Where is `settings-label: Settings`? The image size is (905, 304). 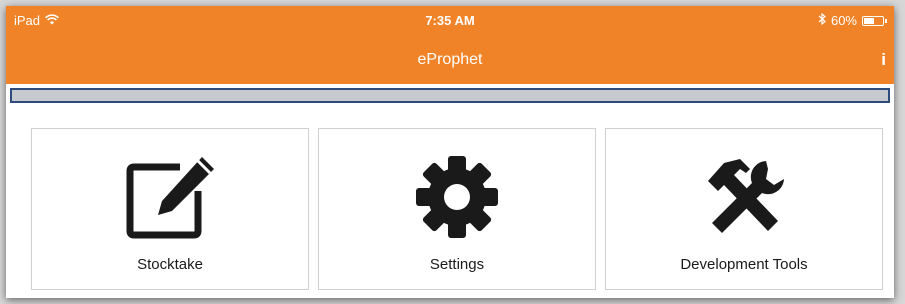 settings-label: Settings is located at coordinates (457, 264).